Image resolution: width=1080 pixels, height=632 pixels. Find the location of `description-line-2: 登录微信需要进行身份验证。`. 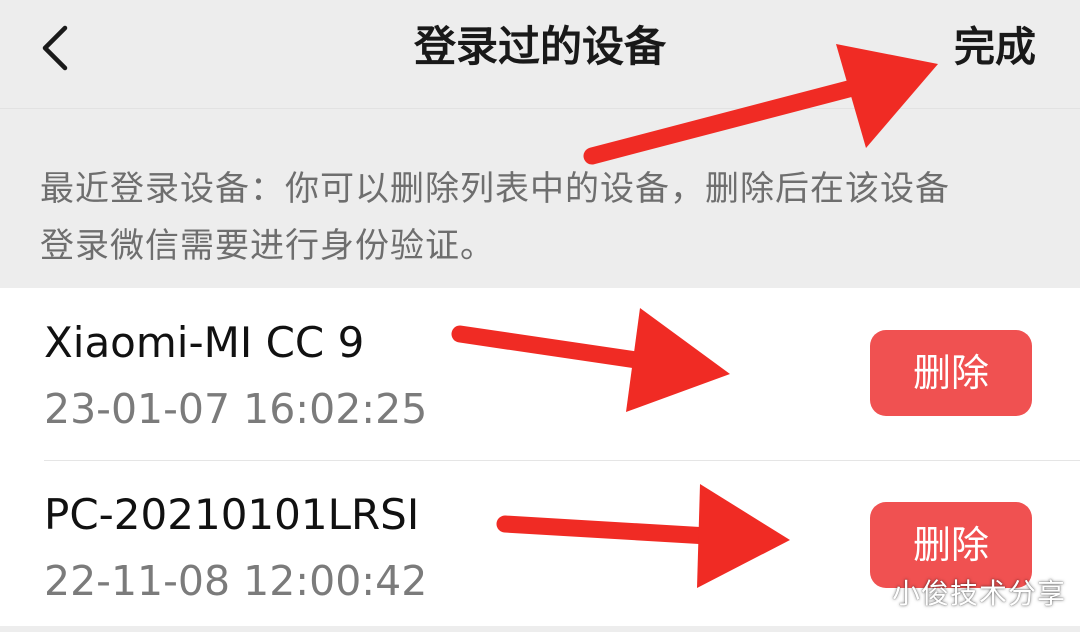

description-line-2: 登录微信需要进行身份验证。 is located at coordinates (267, 246).